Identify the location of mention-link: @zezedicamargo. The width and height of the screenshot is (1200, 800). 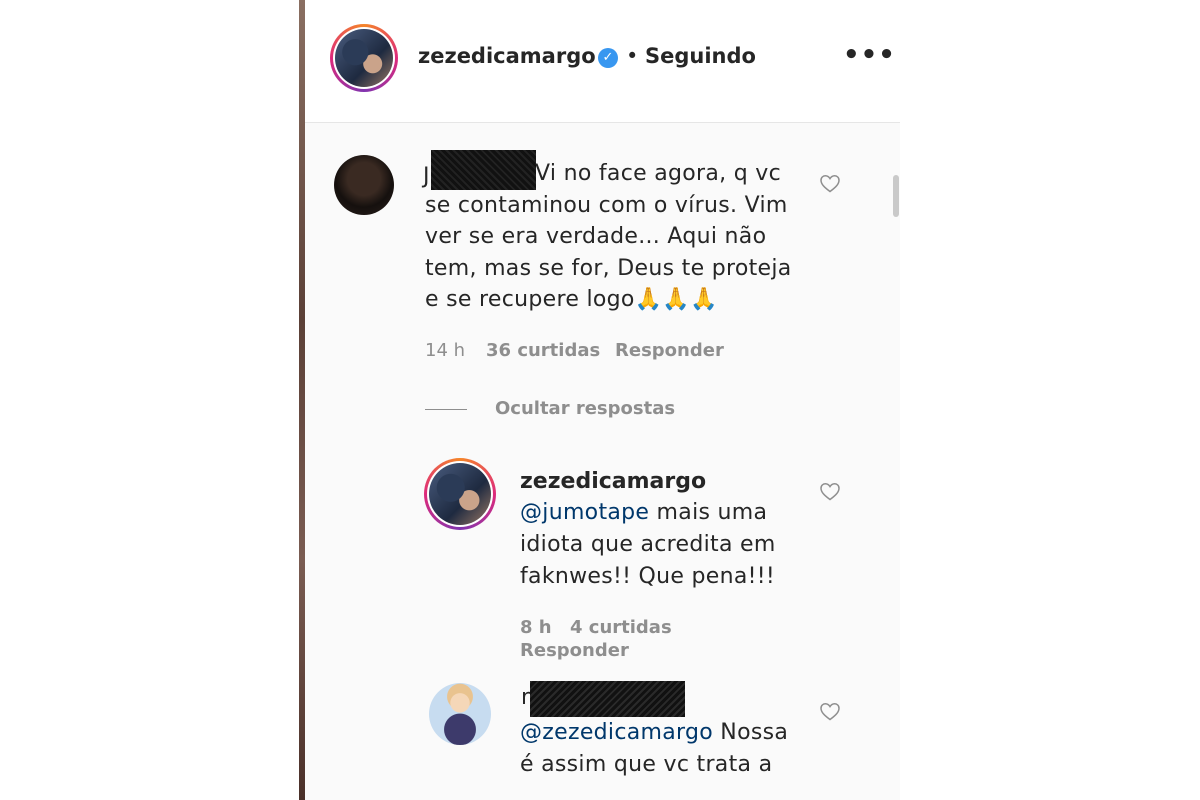
(616, 732).